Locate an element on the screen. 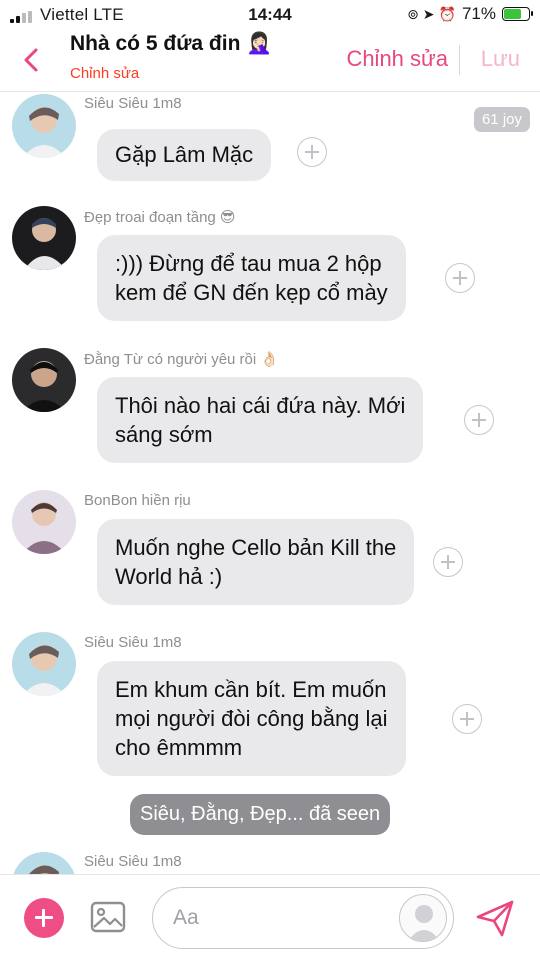 Image resolution: width=540 pixels, height=960 pixels. battery-charging-icon is located at coordinates (517, 14).